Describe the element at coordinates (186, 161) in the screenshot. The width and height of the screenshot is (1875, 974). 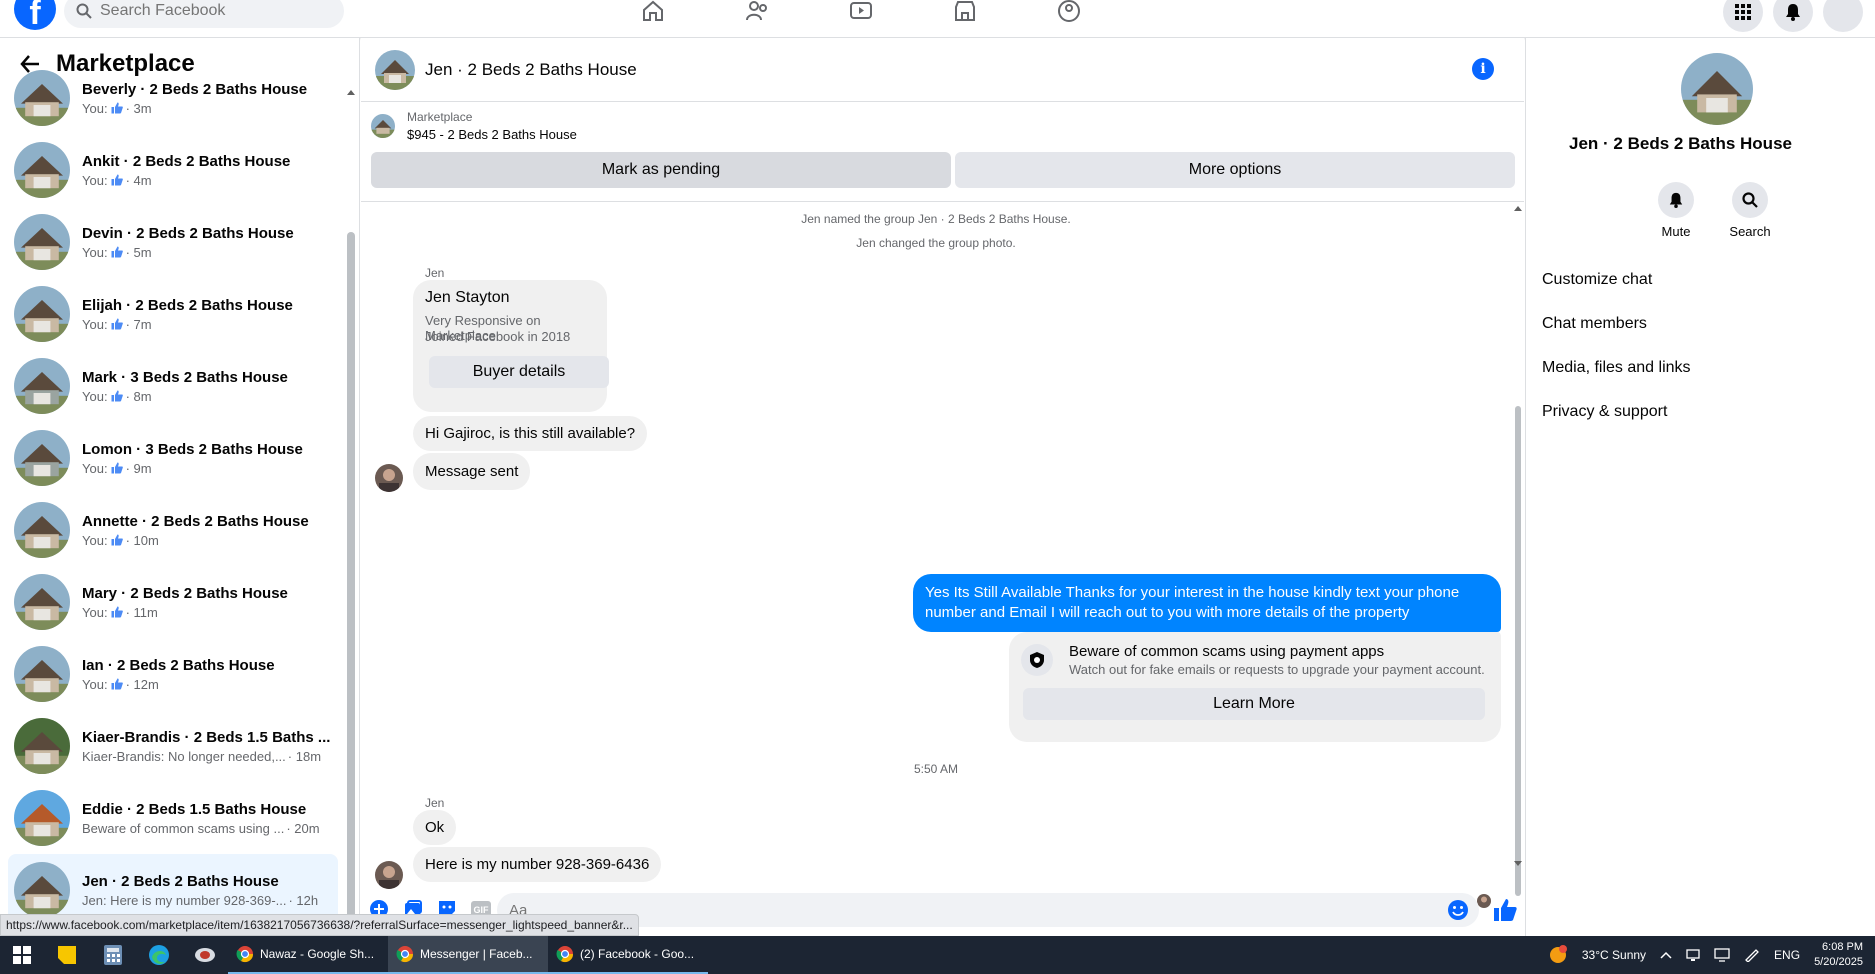
I see `conversation-name: Ankit · 2 Beds 2 Baths House` at that location.